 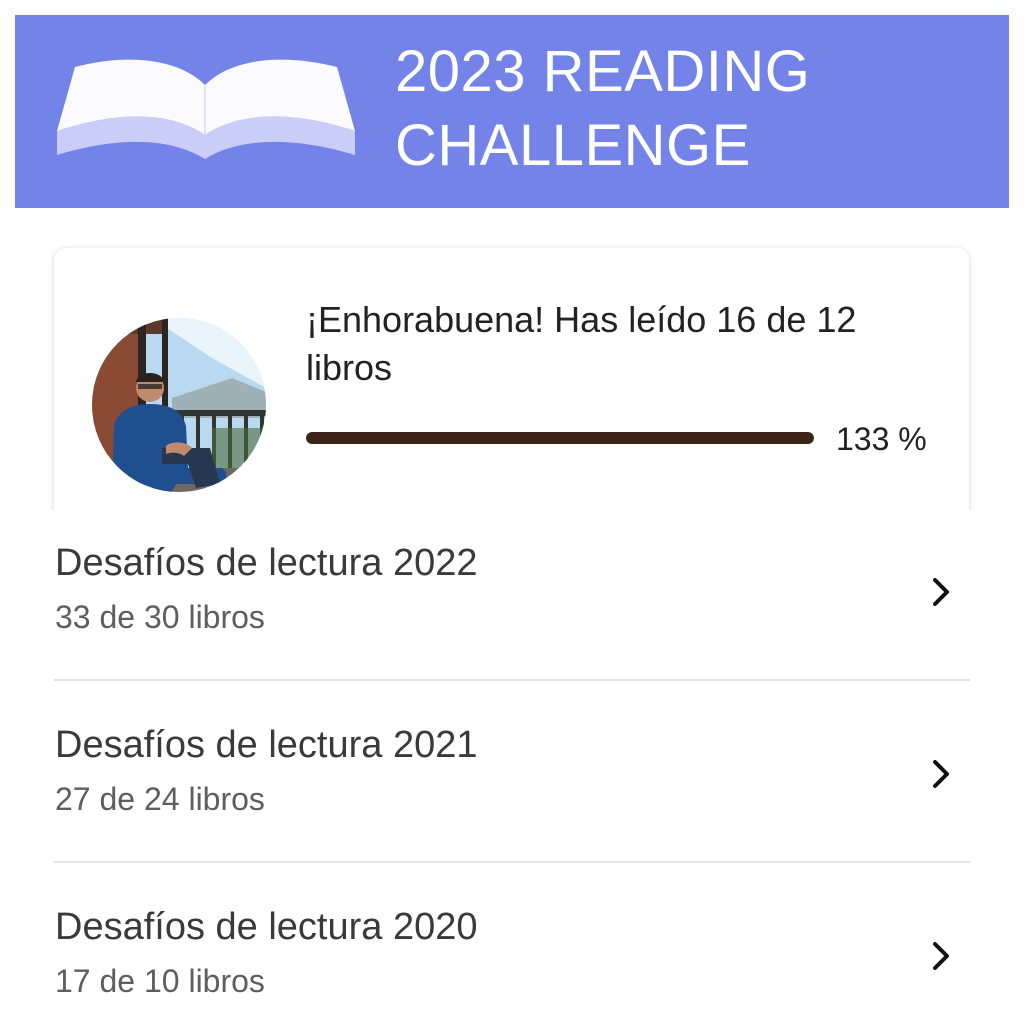 I want to click on progress-bar, so click(x=560, y=438).